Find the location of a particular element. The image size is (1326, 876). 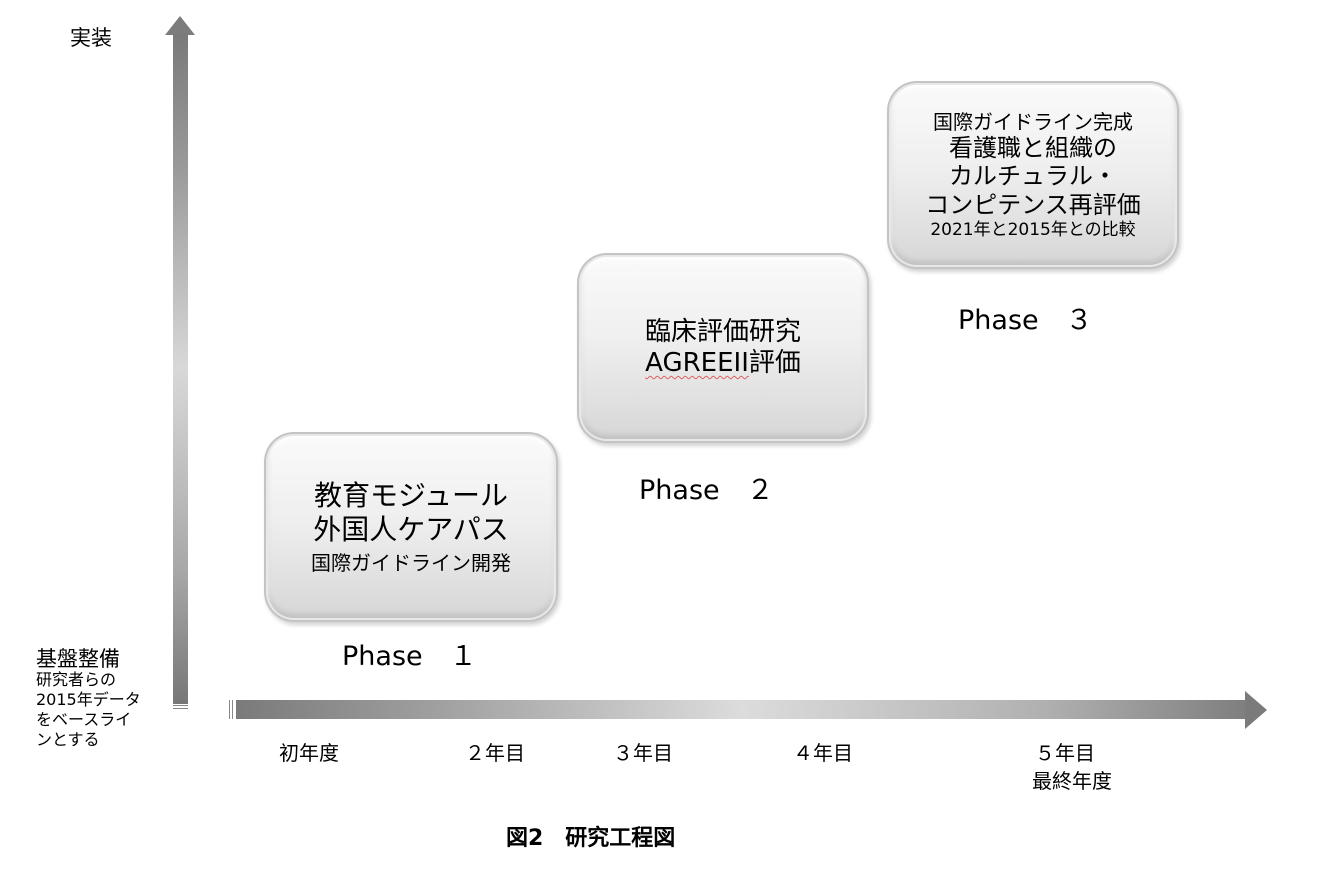

phase-1-box: 教育モジュール 外国人ケアパス 国際ガイドライン開発 is located at coordinates (411, 527).